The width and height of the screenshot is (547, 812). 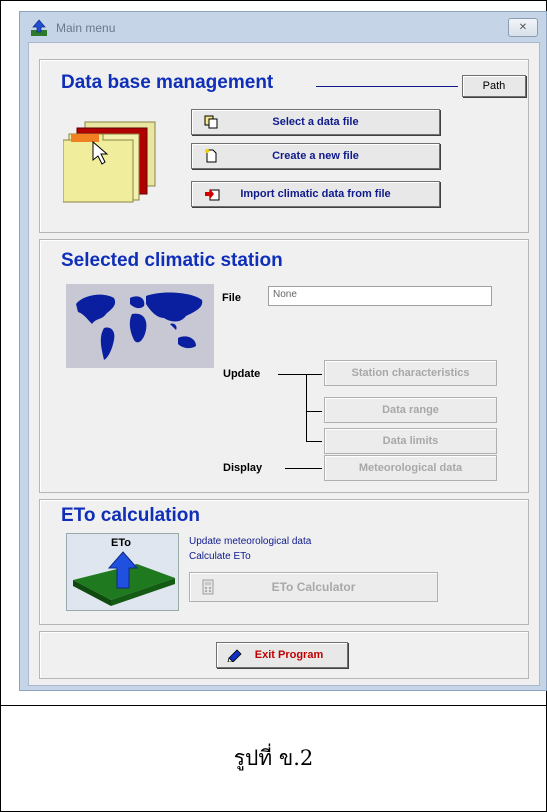 What do you see at coordinates (211, 156) in the screenshot?
I see `new-file-icon` at bounding box center [211, 156].